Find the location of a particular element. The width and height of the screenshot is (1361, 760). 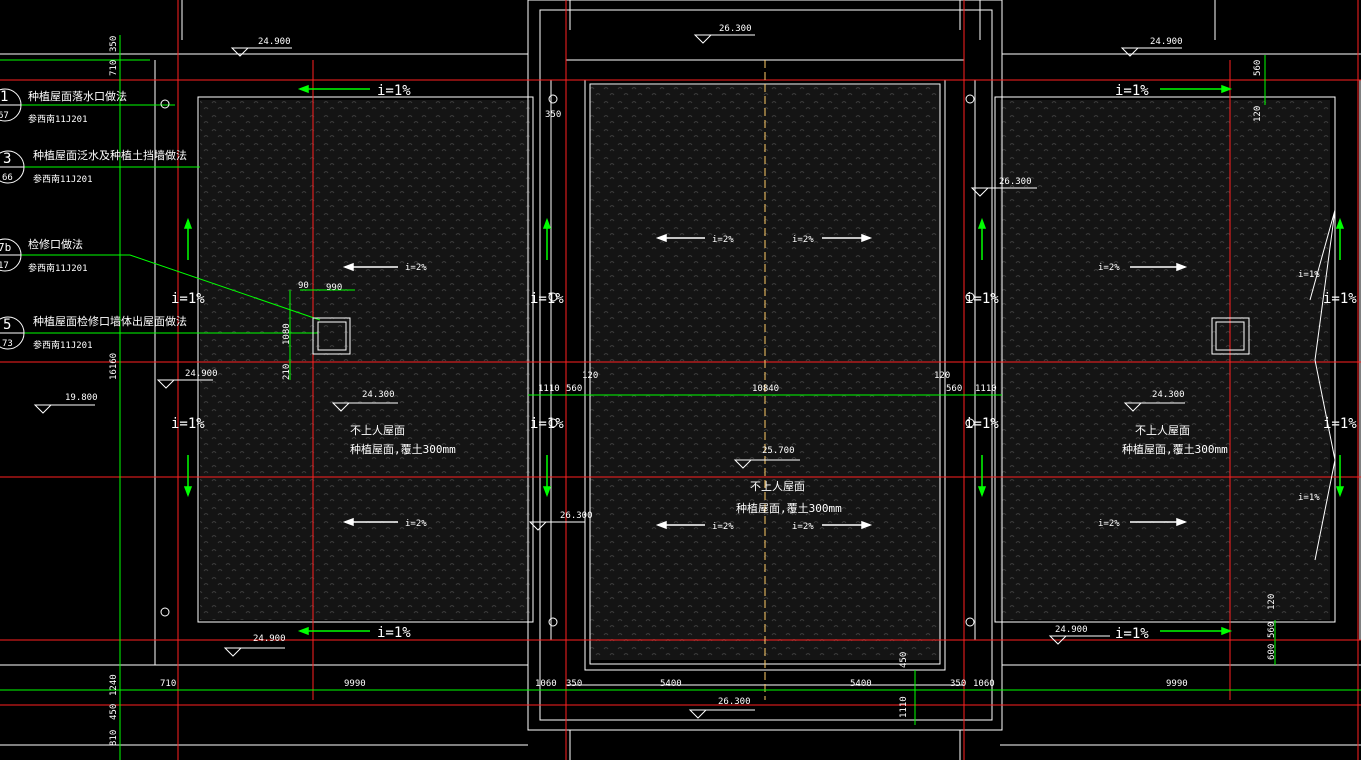

elev-mid-top: 26.300 is located at coordinates (735, 29).